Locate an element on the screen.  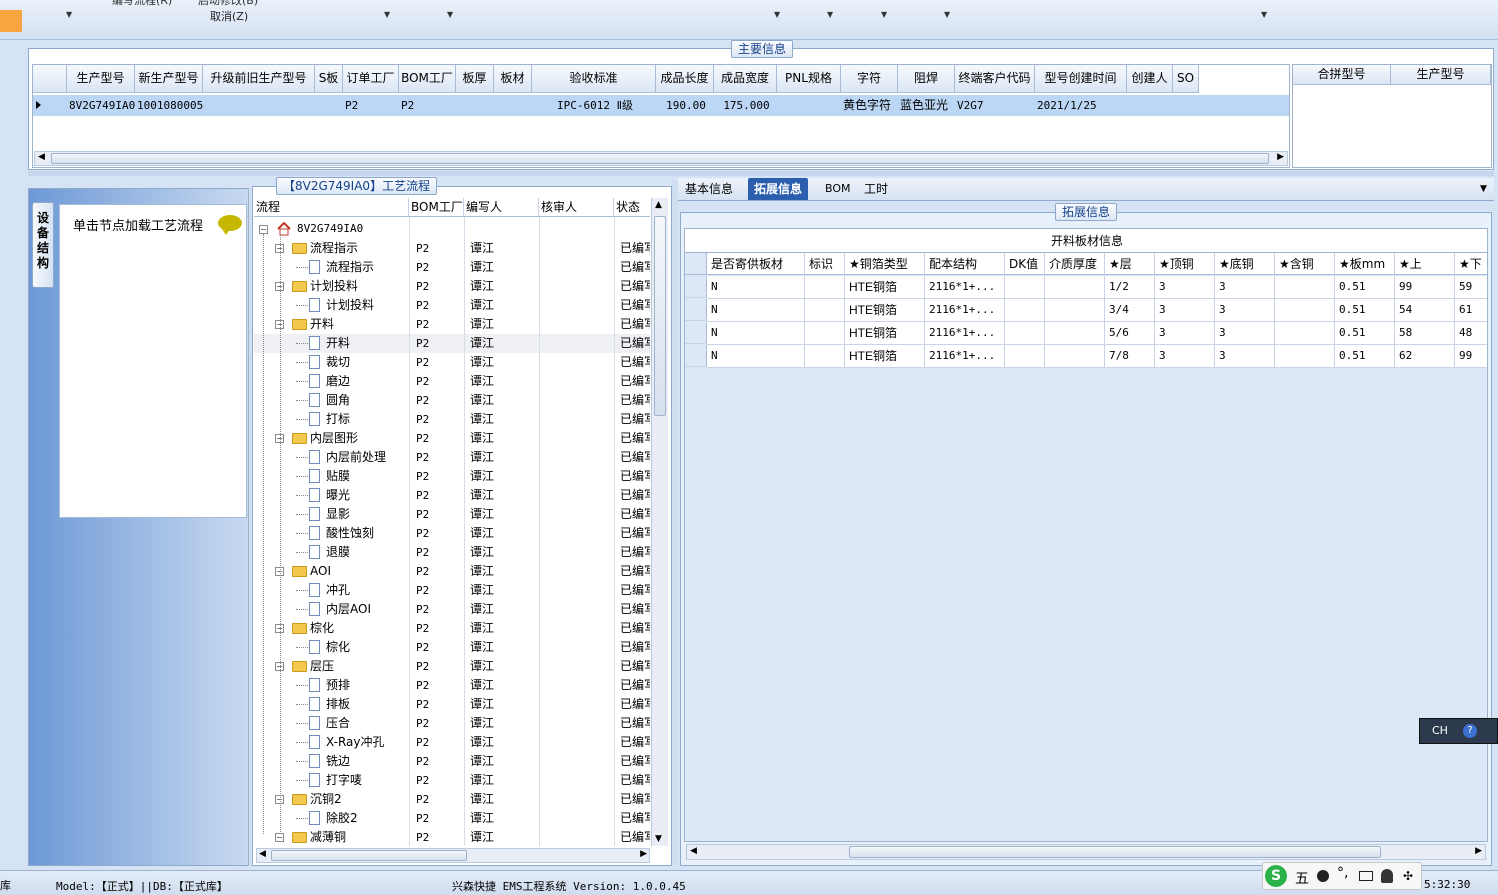
ext-cell: 5/6 is located at coordinates (1130, 333).